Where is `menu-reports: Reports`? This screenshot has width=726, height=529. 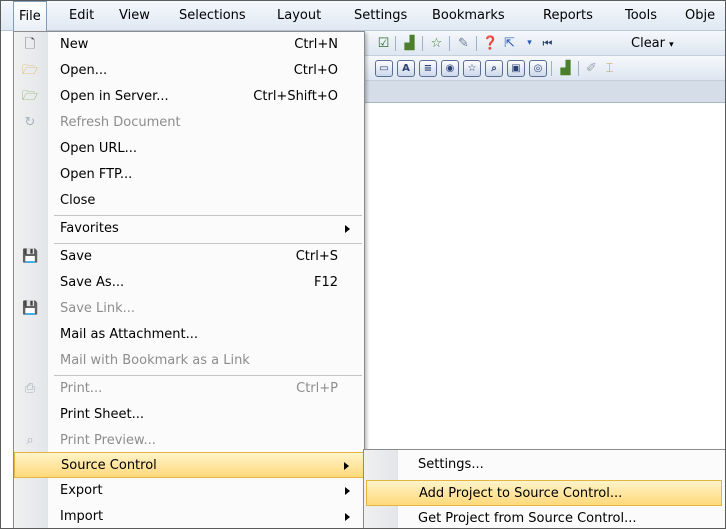
menu-reports: Reports is located at coordinates (568, 16).